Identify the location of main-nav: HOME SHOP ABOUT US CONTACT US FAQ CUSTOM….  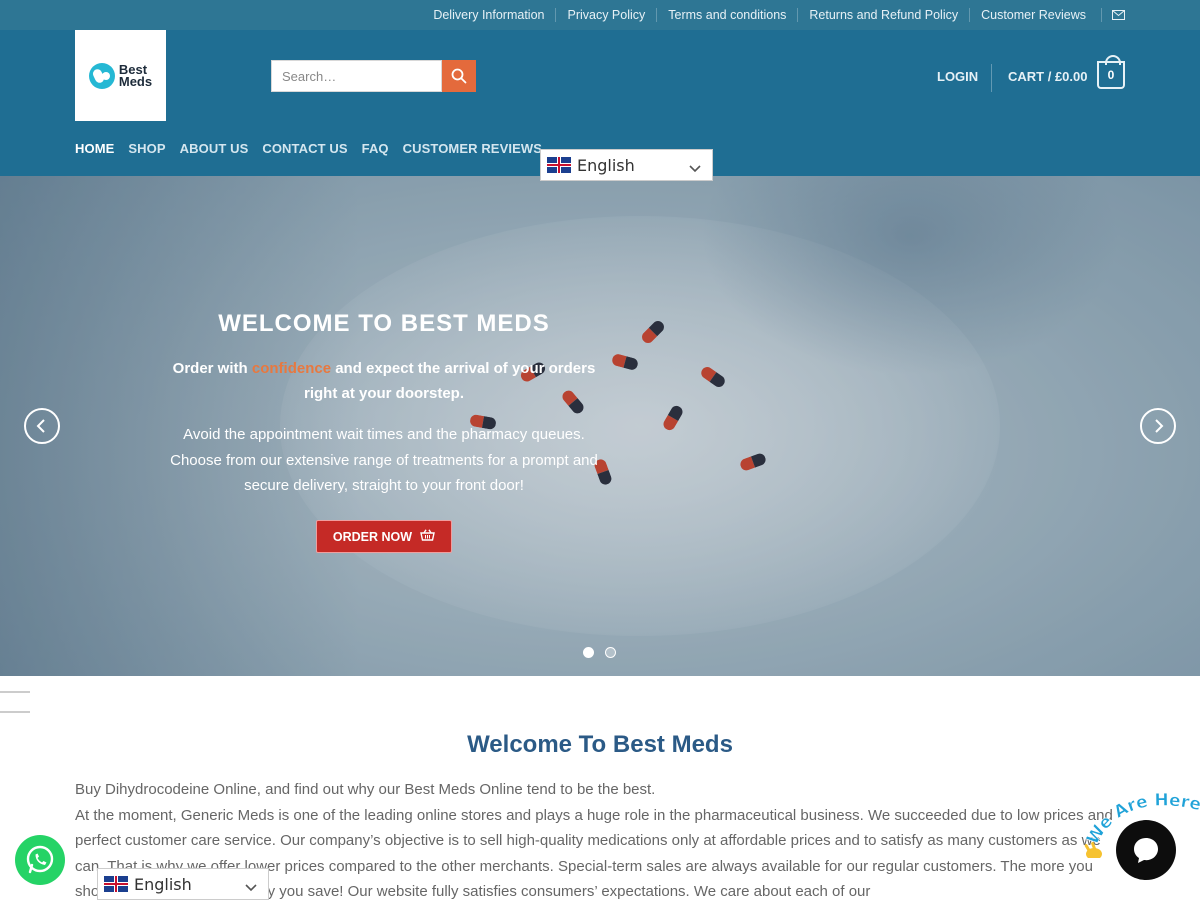
(315, 148).